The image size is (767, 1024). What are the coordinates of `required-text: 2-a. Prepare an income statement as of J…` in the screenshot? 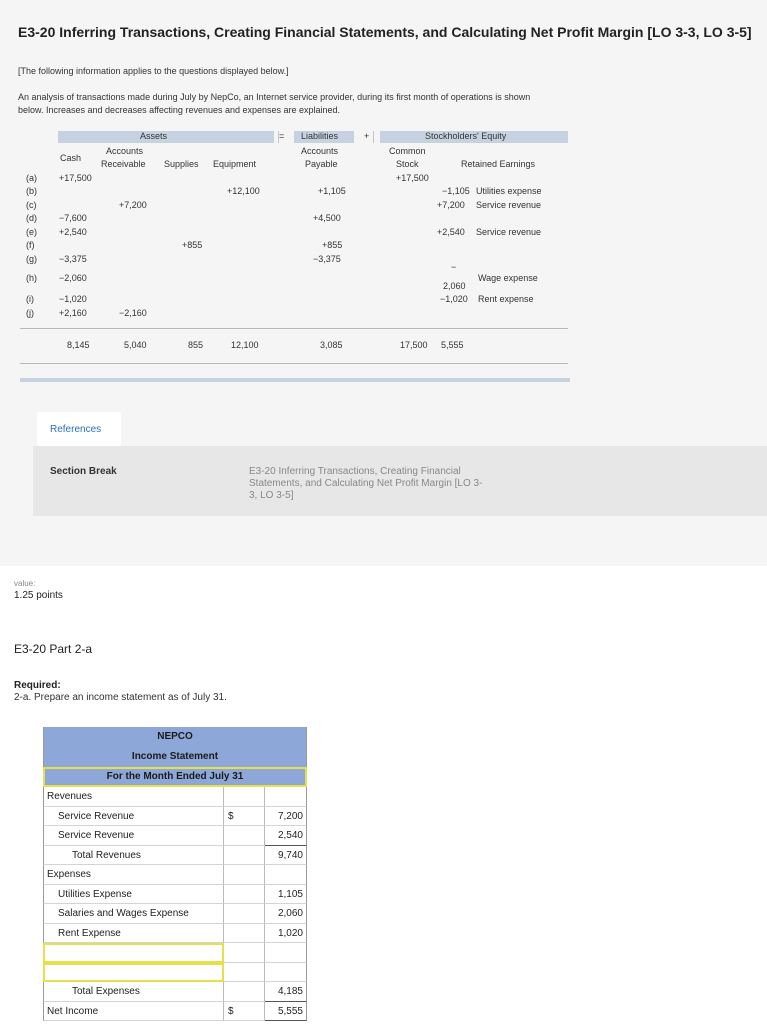 It's located at (120, 697).